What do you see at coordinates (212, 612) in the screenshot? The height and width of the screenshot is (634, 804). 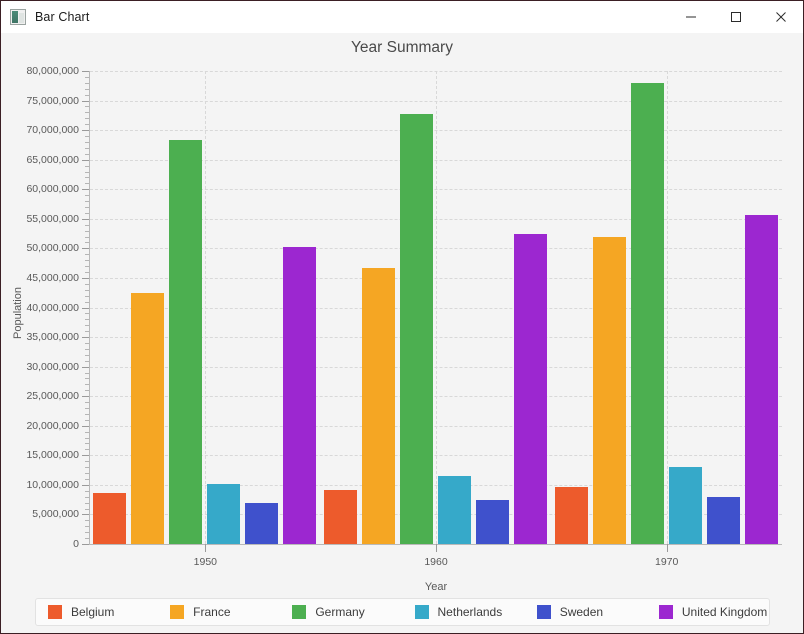 I see `legend-label: France` at bounding box center [212, 612].